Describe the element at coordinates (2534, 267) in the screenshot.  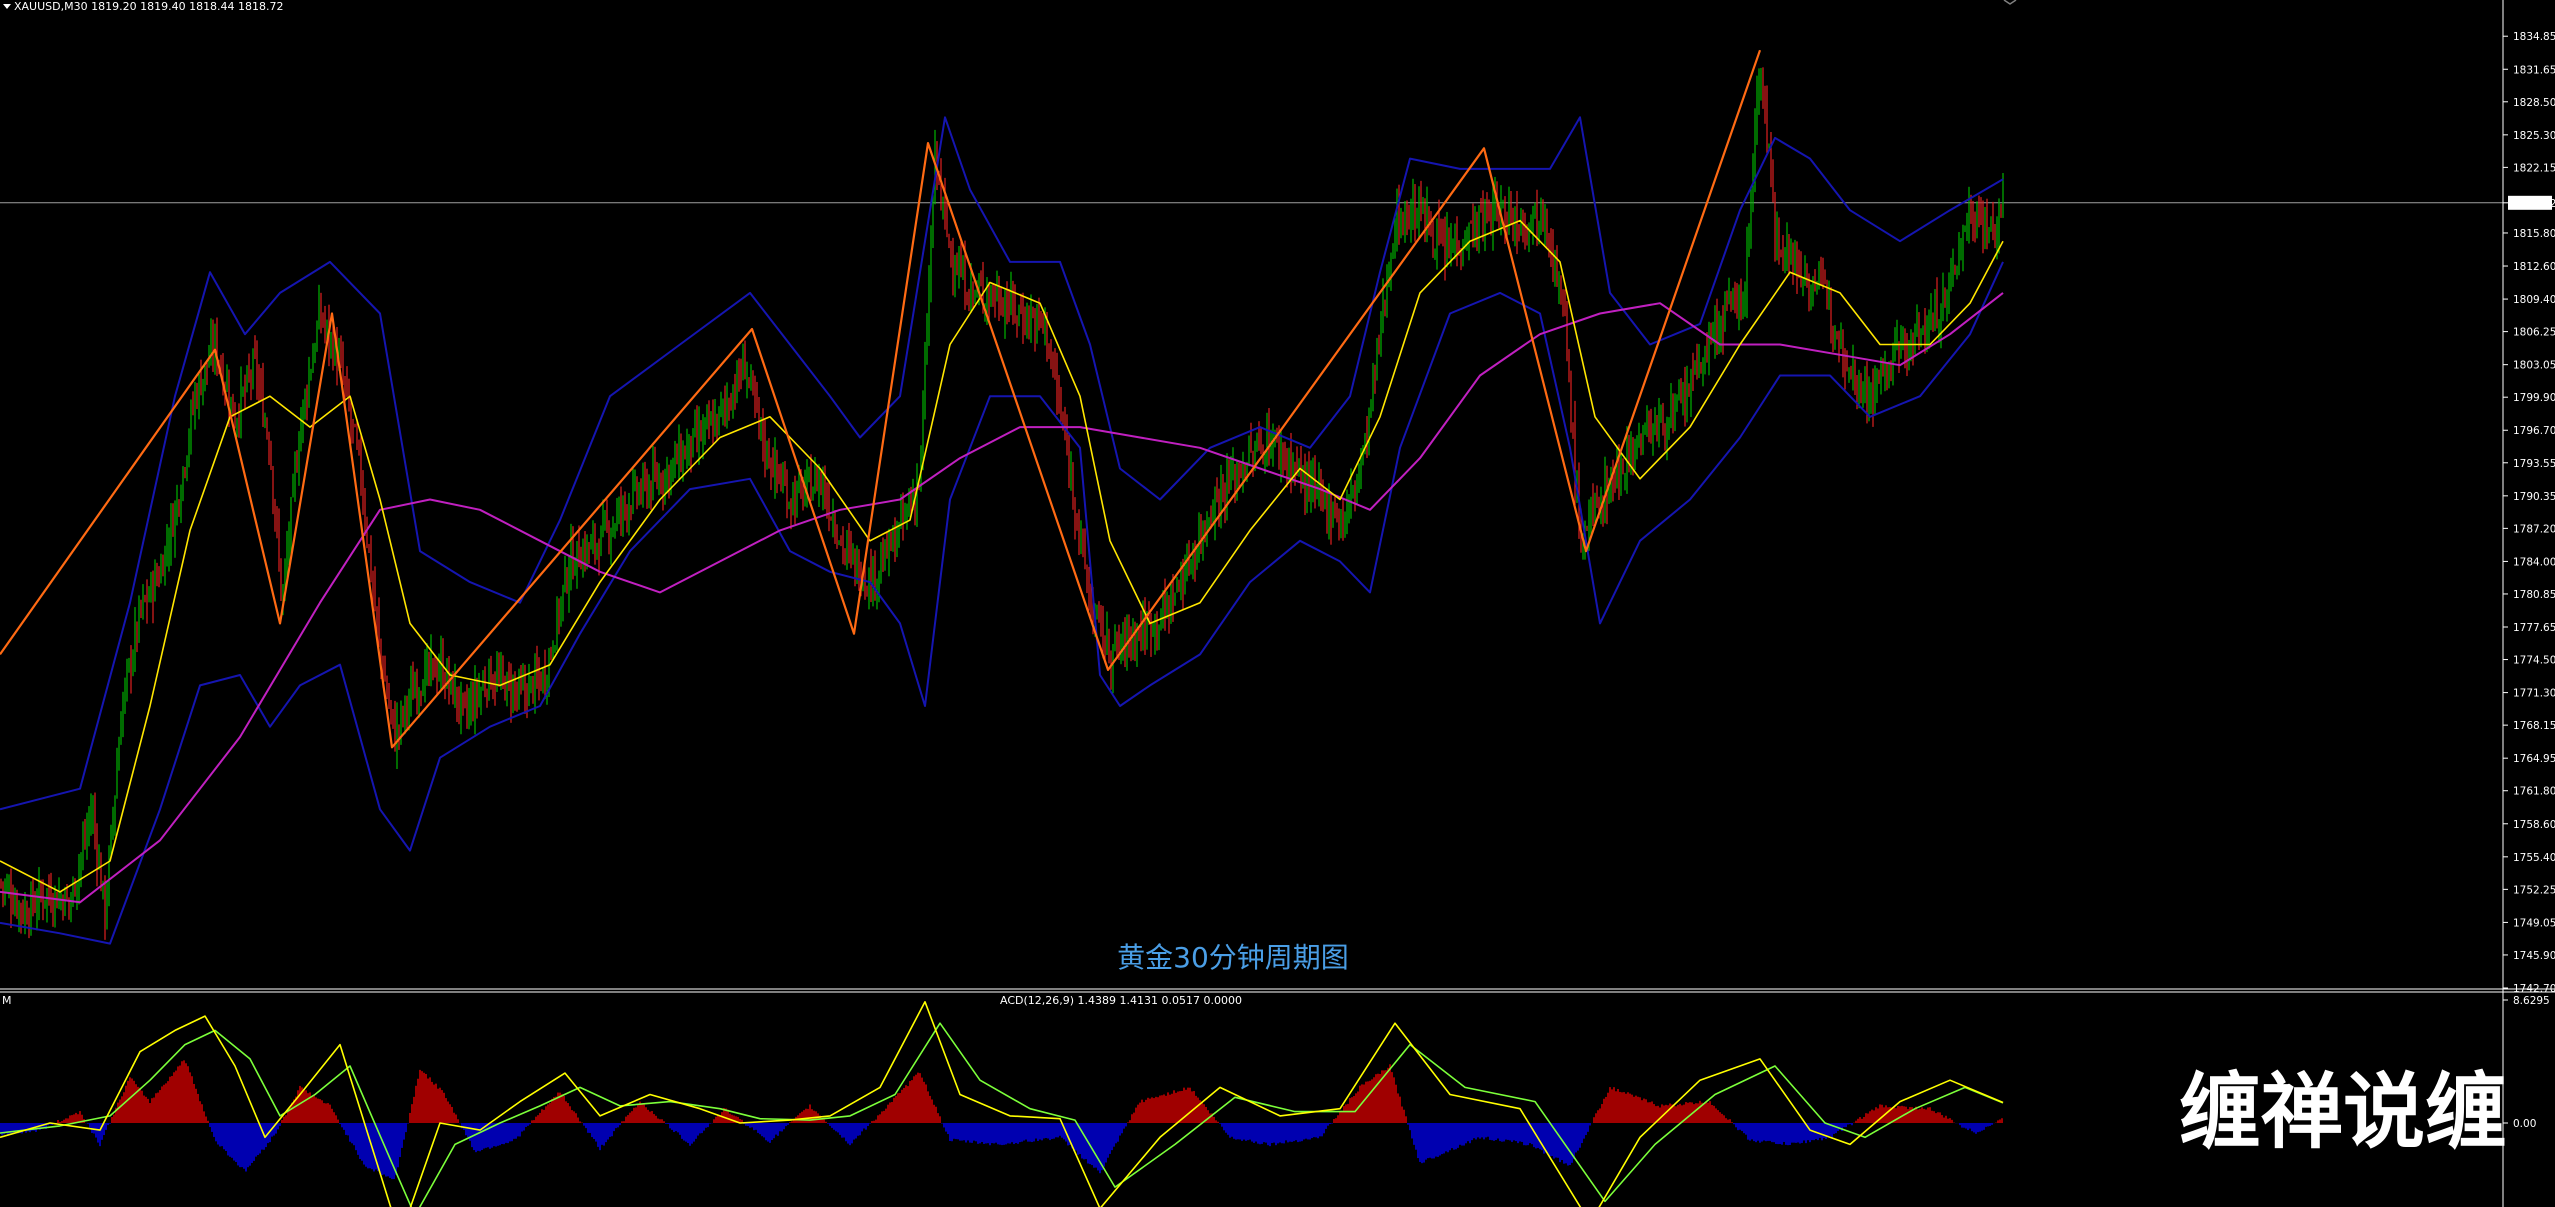
I see `price-tick-label: 1812.60` at that location.